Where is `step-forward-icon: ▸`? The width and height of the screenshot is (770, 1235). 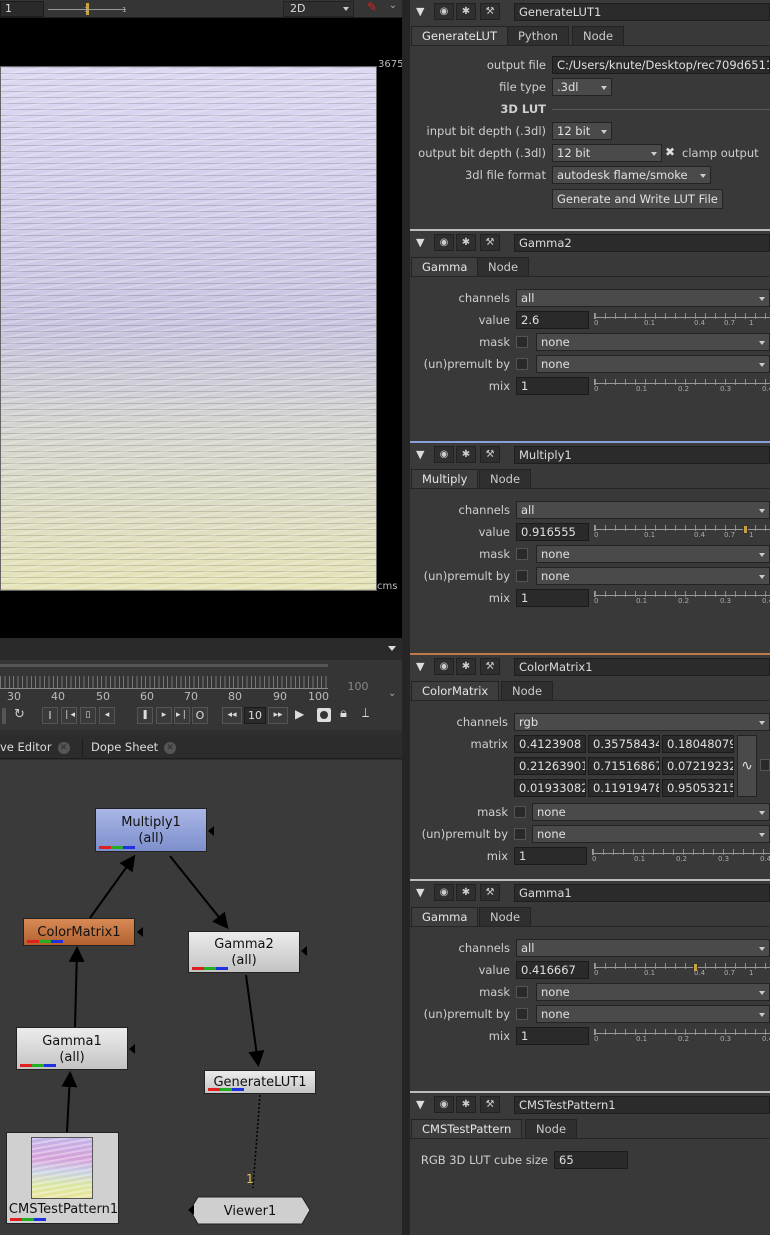
step-forward-icon: ▸ is located at coordinates (164, 715).